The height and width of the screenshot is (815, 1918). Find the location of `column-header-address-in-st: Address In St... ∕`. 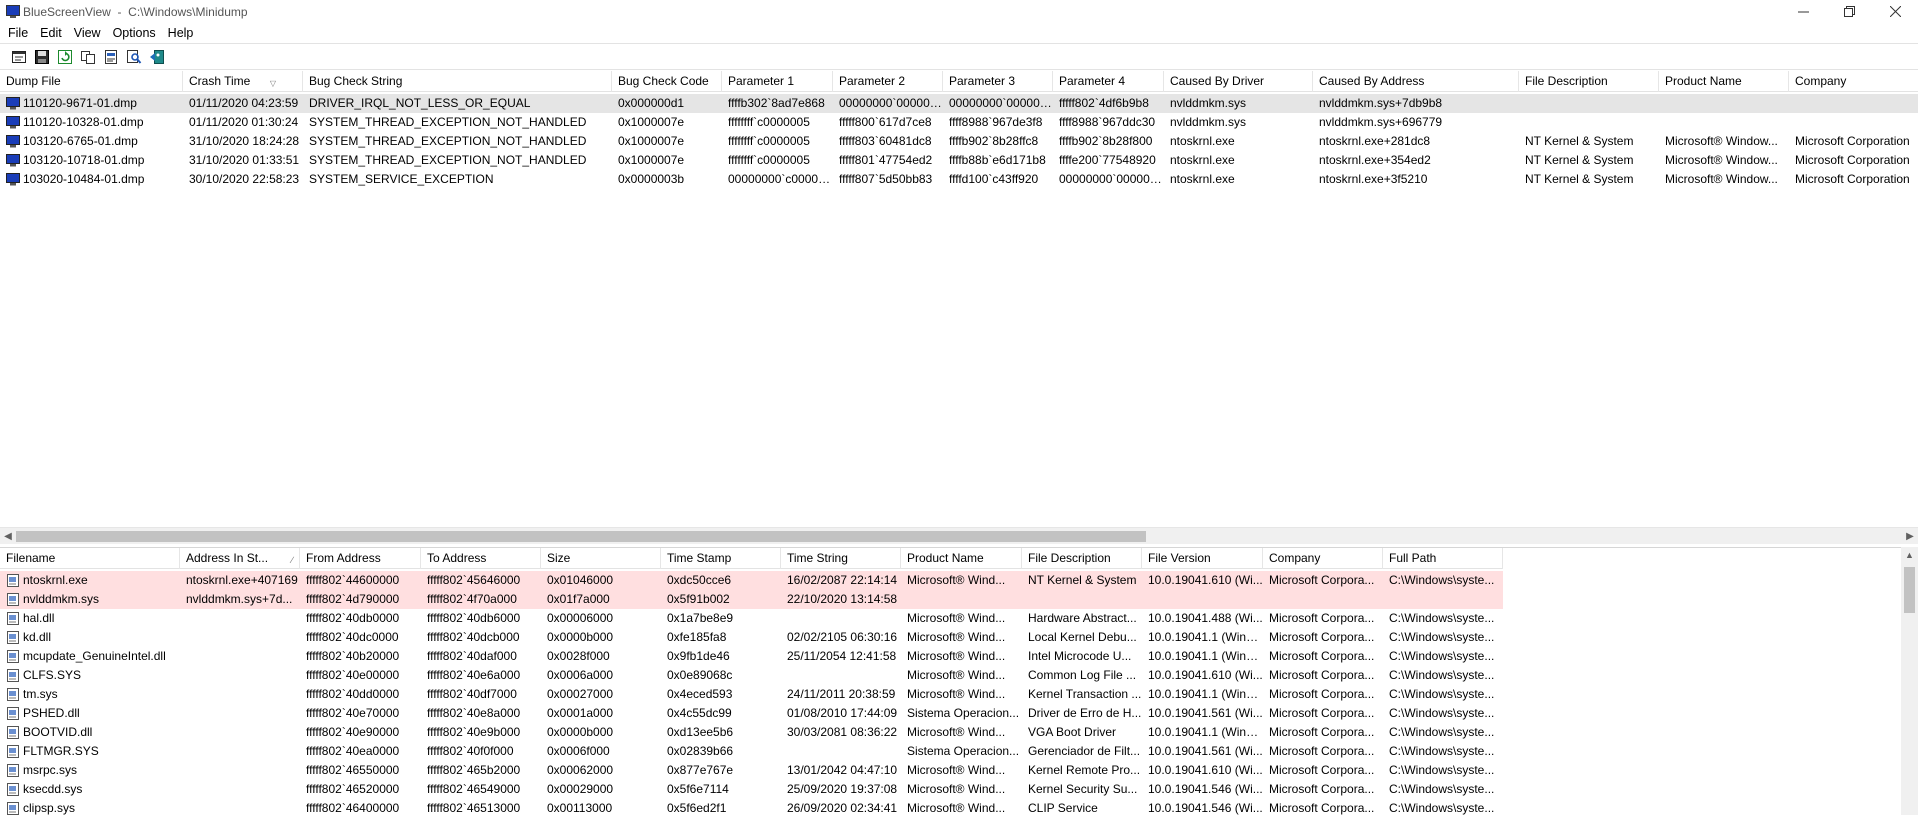

column-header-address-in-st: Address In St... ∕ is located at coordinates (240, 558).